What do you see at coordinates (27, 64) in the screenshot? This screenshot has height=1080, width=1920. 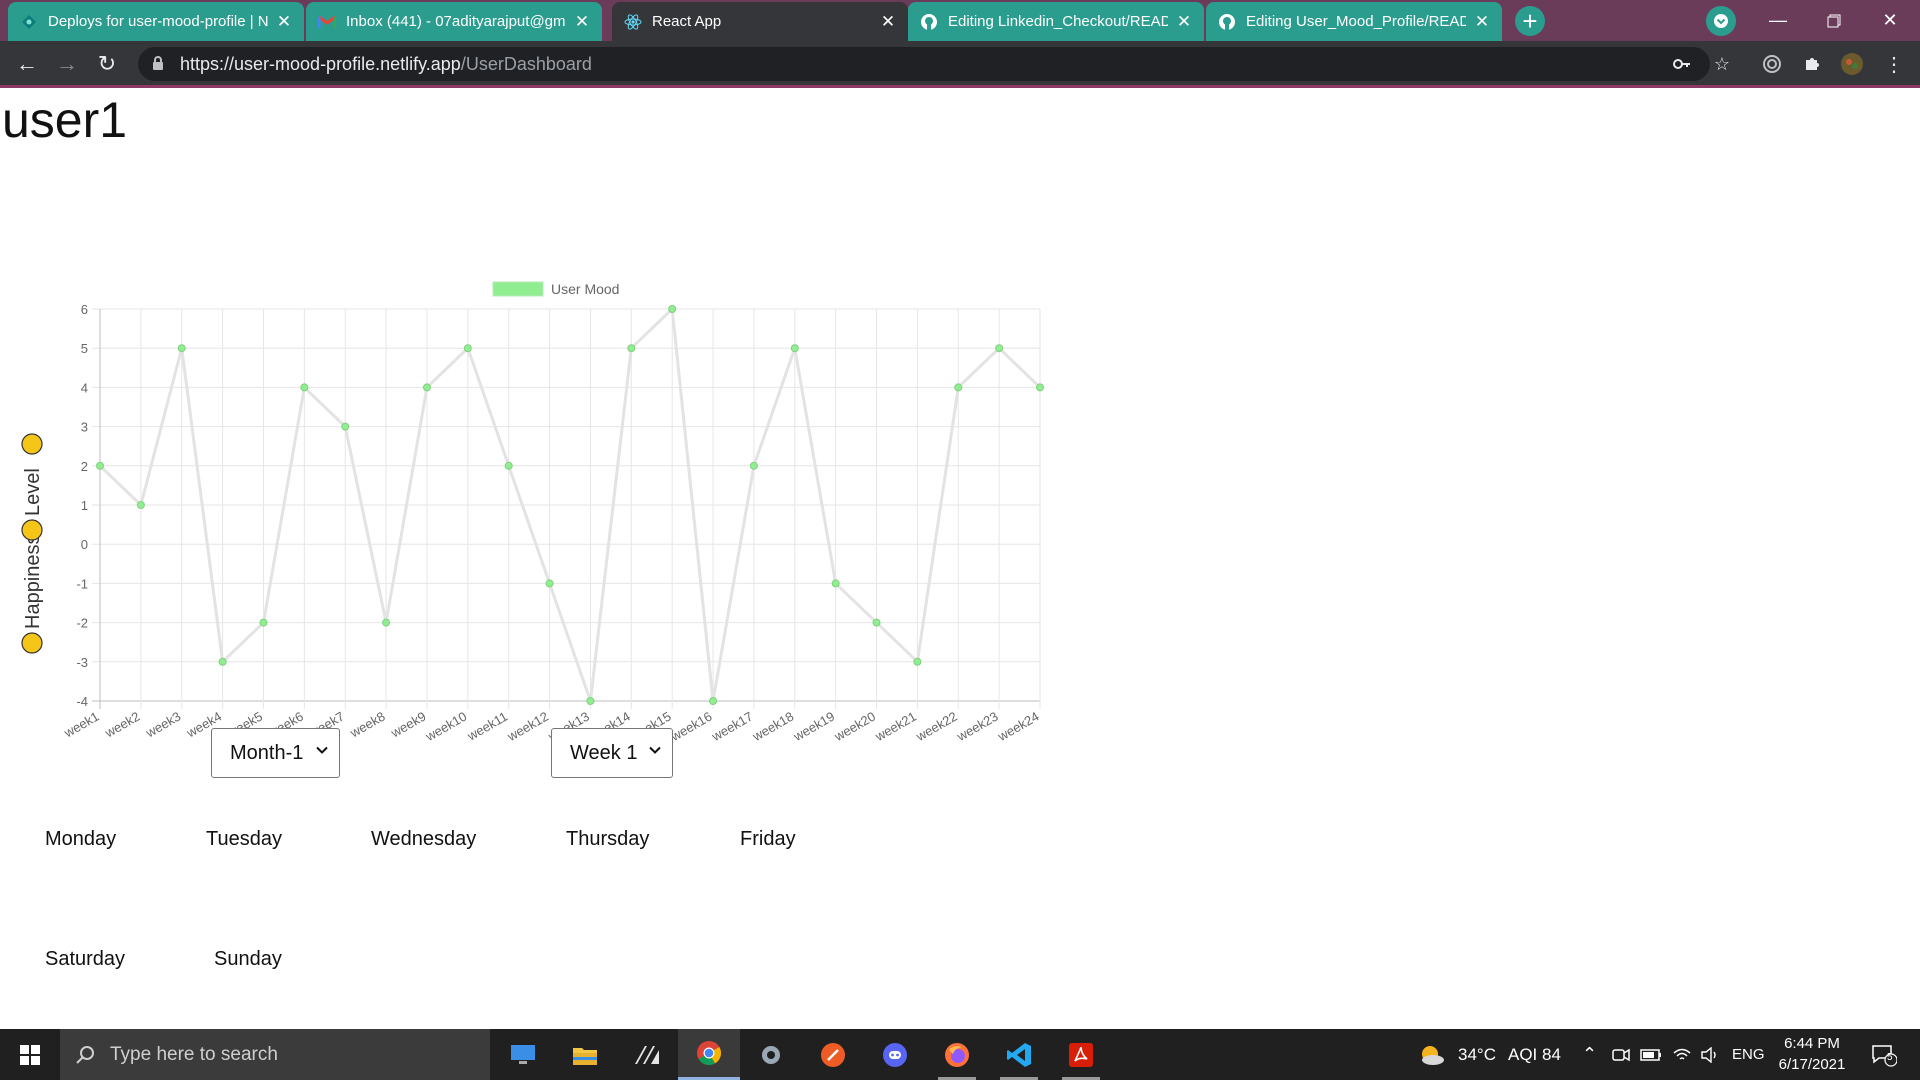 I see `back-button: ←` at bounding box center [27, 64].